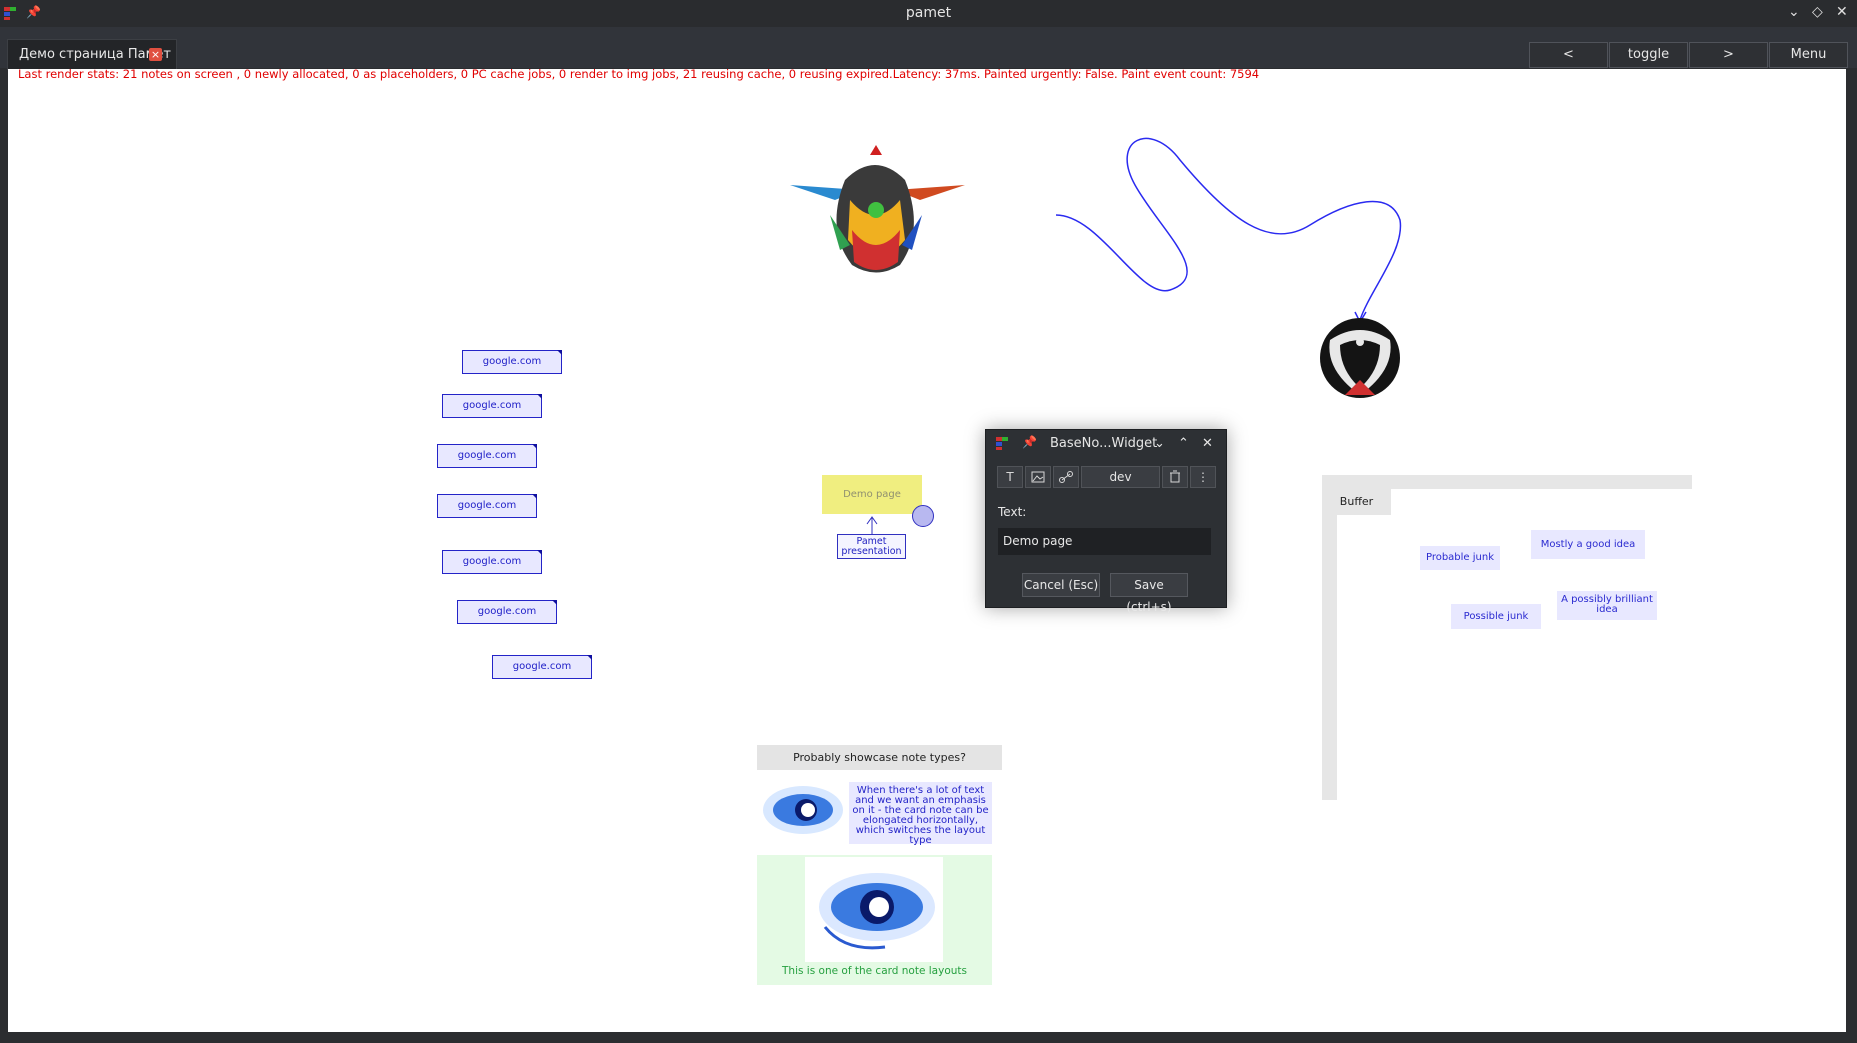  I want to click on buffer-note: Possible junk, so click(1496, 616).